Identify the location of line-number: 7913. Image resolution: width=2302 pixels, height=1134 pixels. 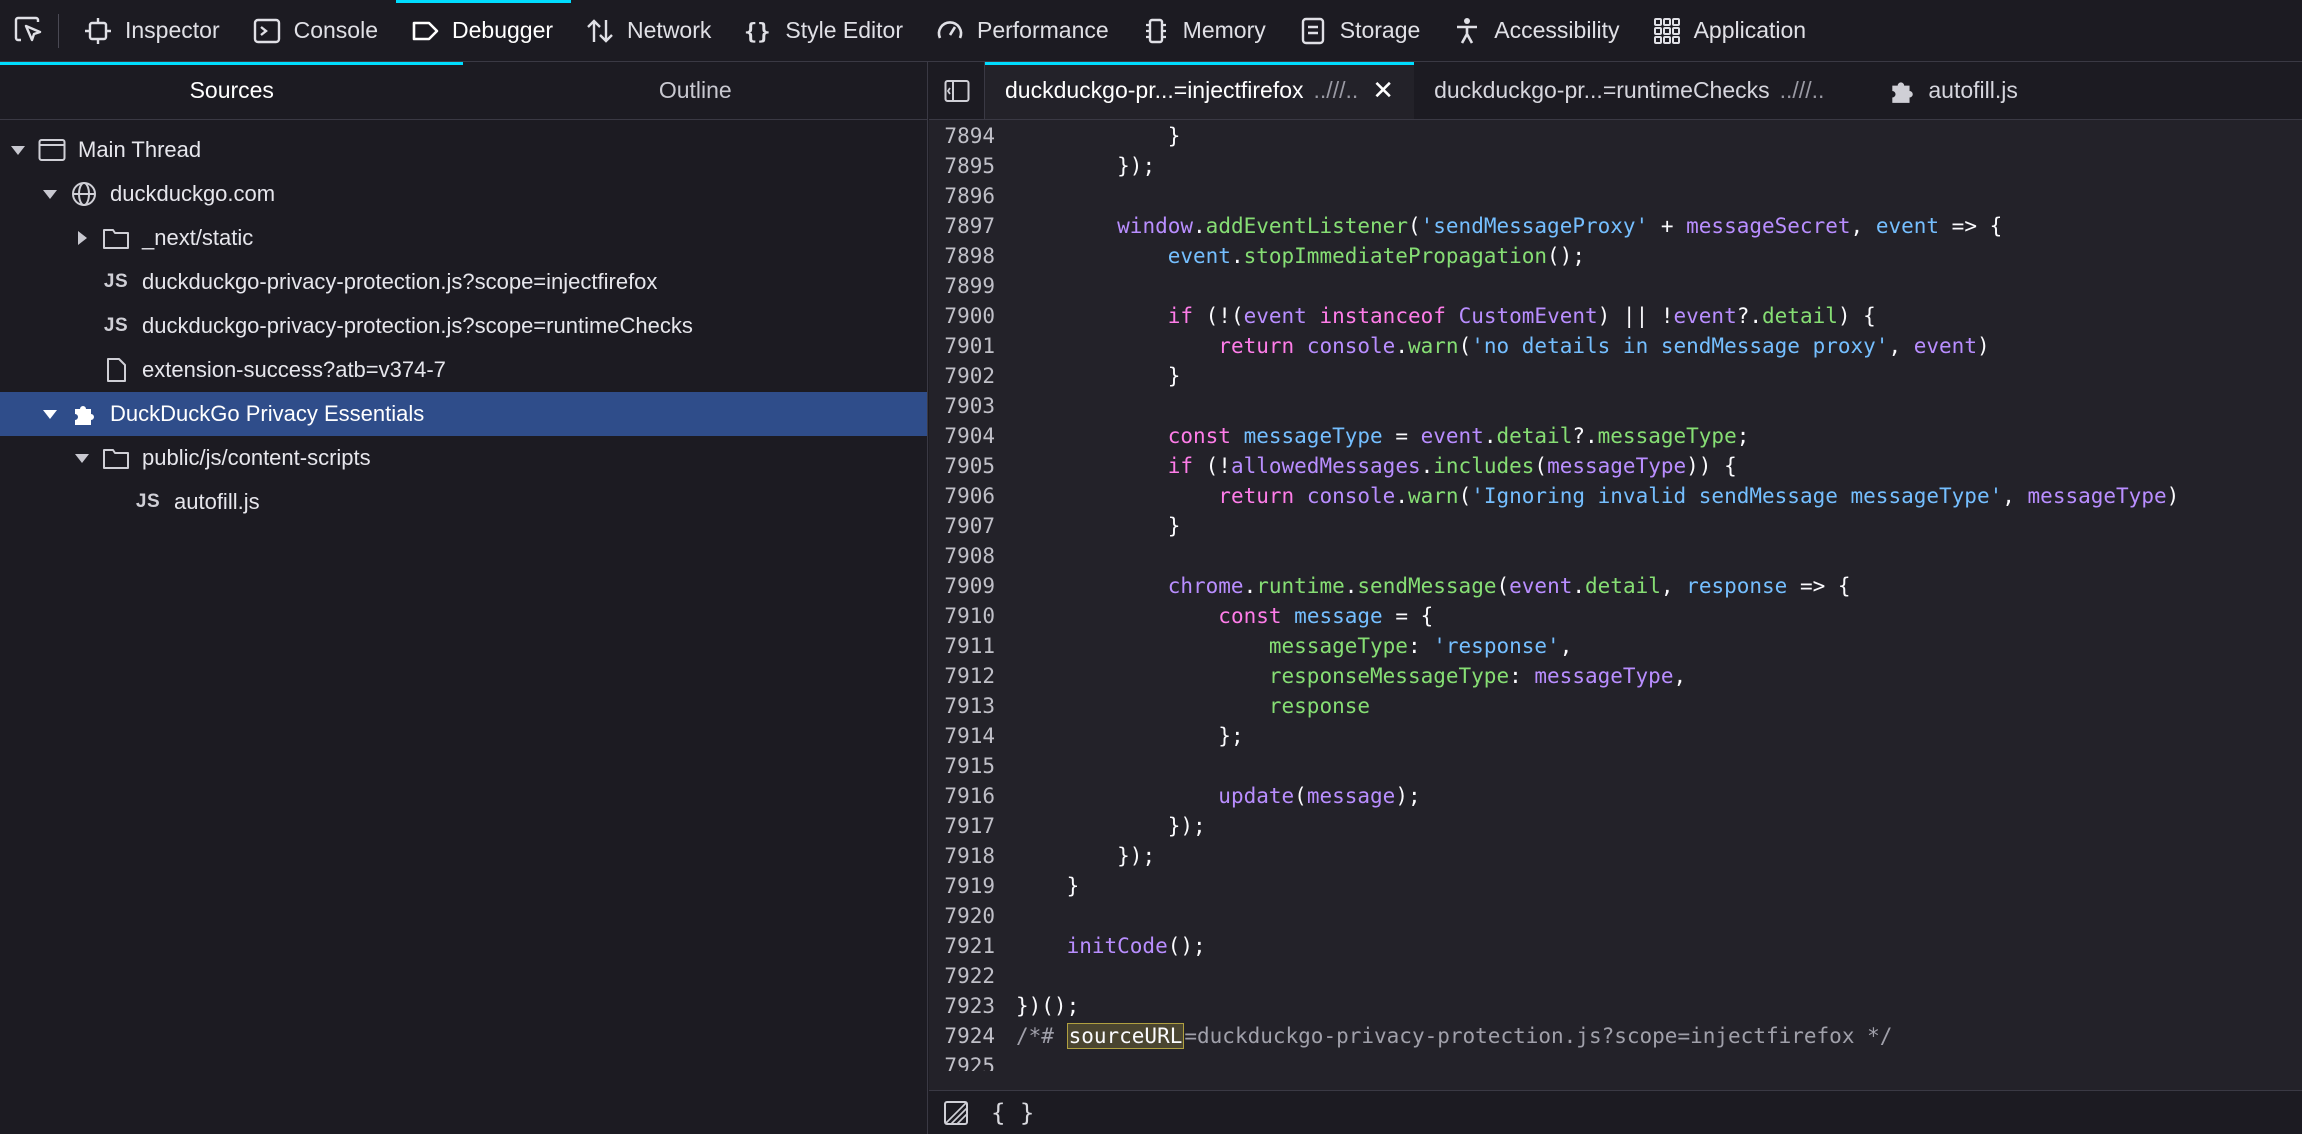
(962, 706).